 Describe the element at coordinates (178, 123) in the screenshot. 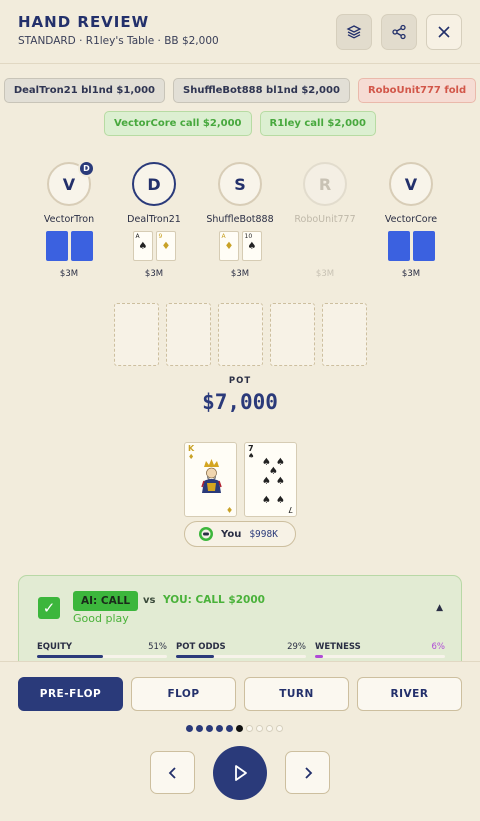

I see `action-chip-call: VectorCore call $2,000` at that location.